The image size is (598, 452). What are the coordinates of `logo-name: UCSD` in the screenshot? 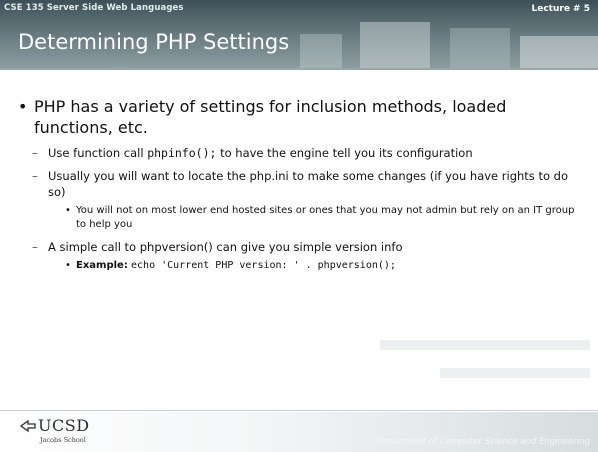 It's located at (64, 425).